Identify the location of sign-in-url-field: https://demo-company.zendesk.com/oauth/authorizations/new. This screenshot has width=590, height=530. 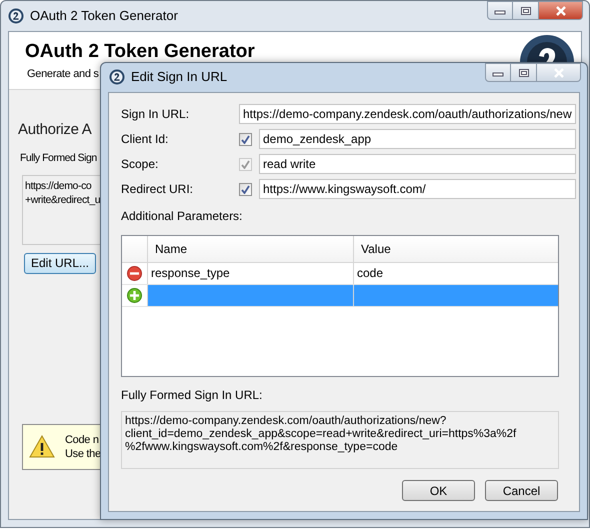
(407, 114).